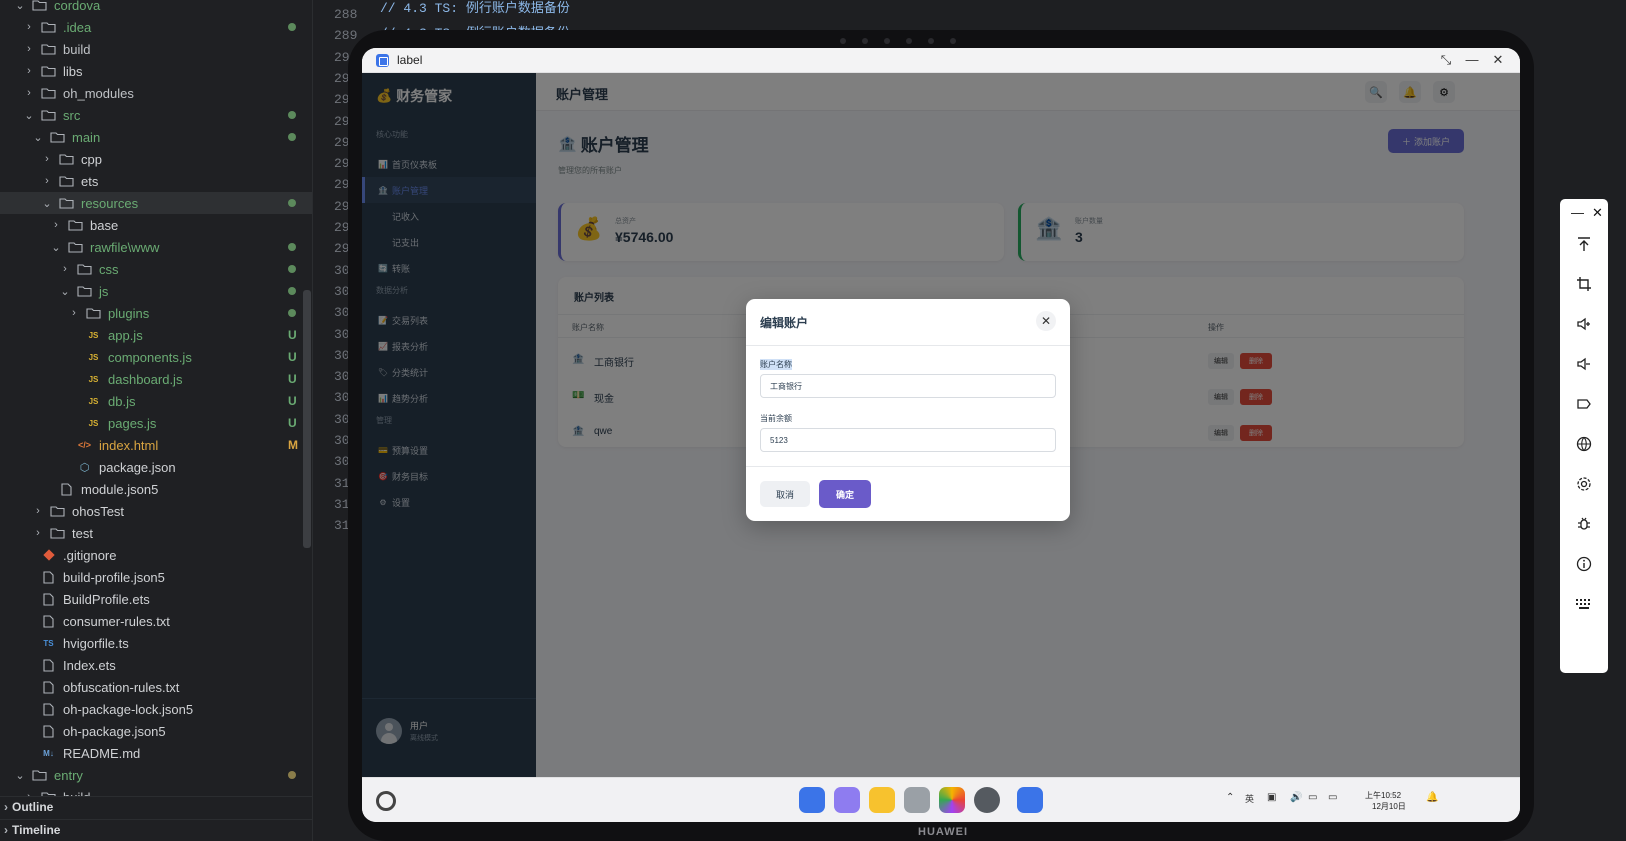 This screenshot has height=841, width=1626. I want to click on tree-item: ⌄ entry, so click(156, 775).